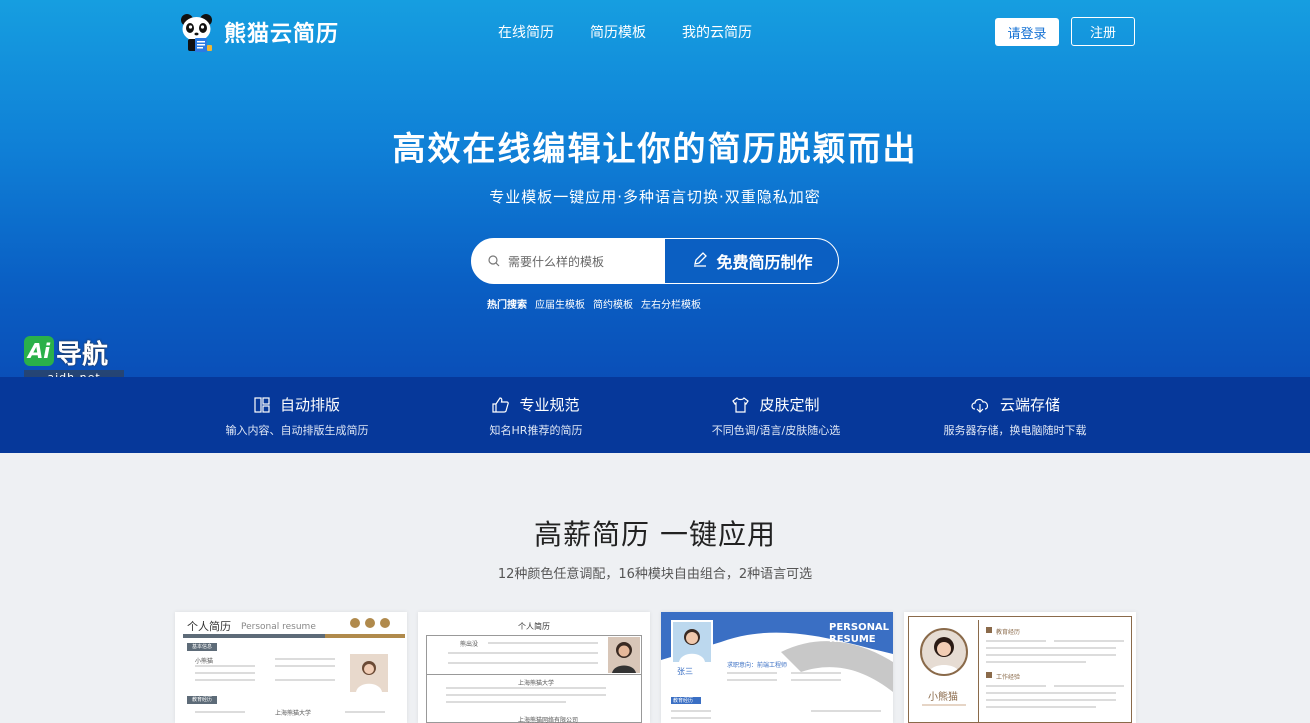 Image resolution: width=1310 pixels, height=723 pixels. Describe the element at coordinates (385, 623) in the screenshot. I see `location-icon` at that location.